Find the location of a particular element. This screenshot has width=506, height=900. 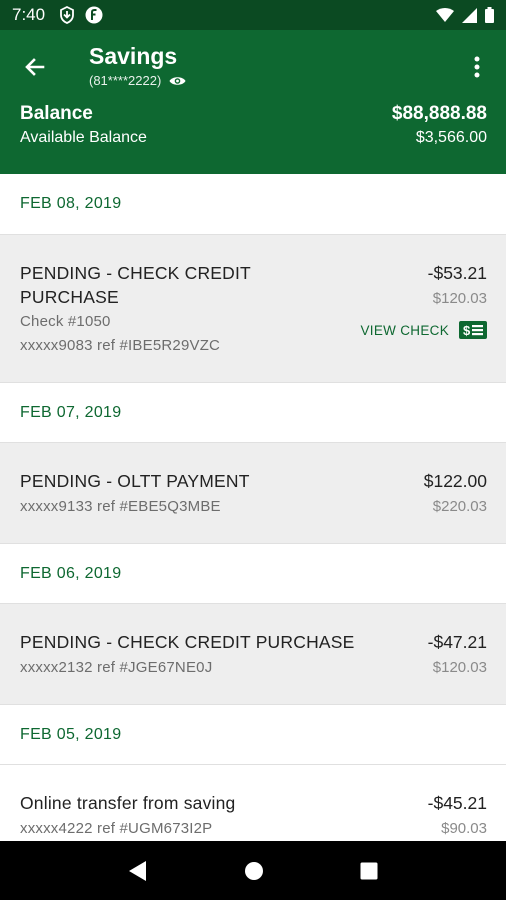

page-title: Savings is located at coordinates (133, 56).